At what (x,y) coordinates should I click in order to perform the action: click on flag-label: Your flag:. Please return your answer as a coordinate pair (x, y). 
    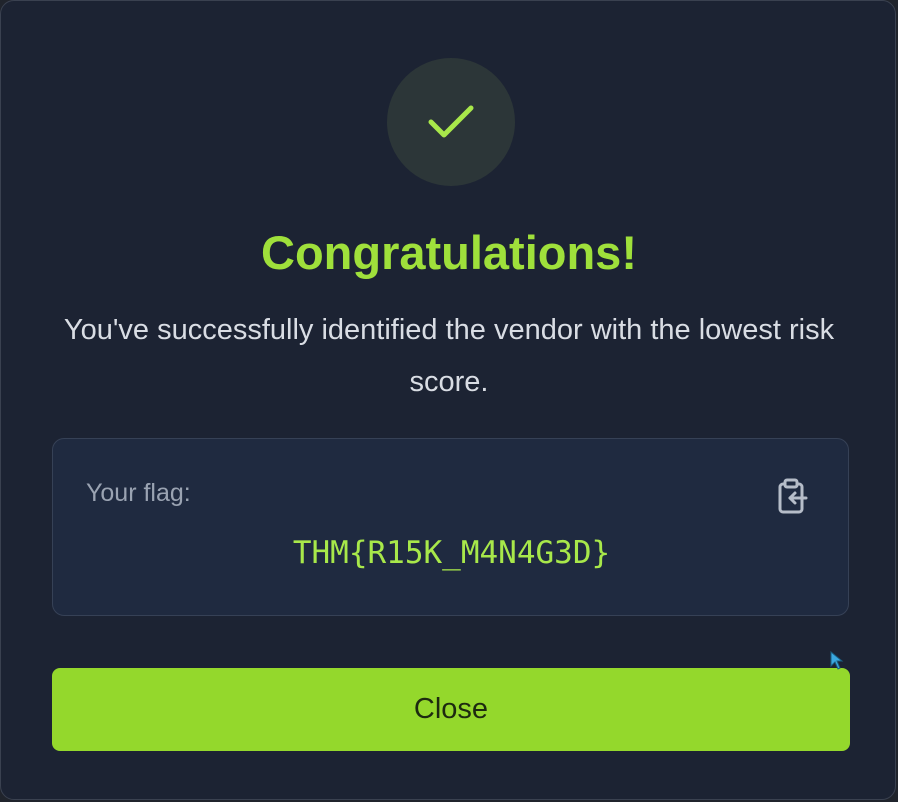
    Looking at the image, I should click on (138, 493).